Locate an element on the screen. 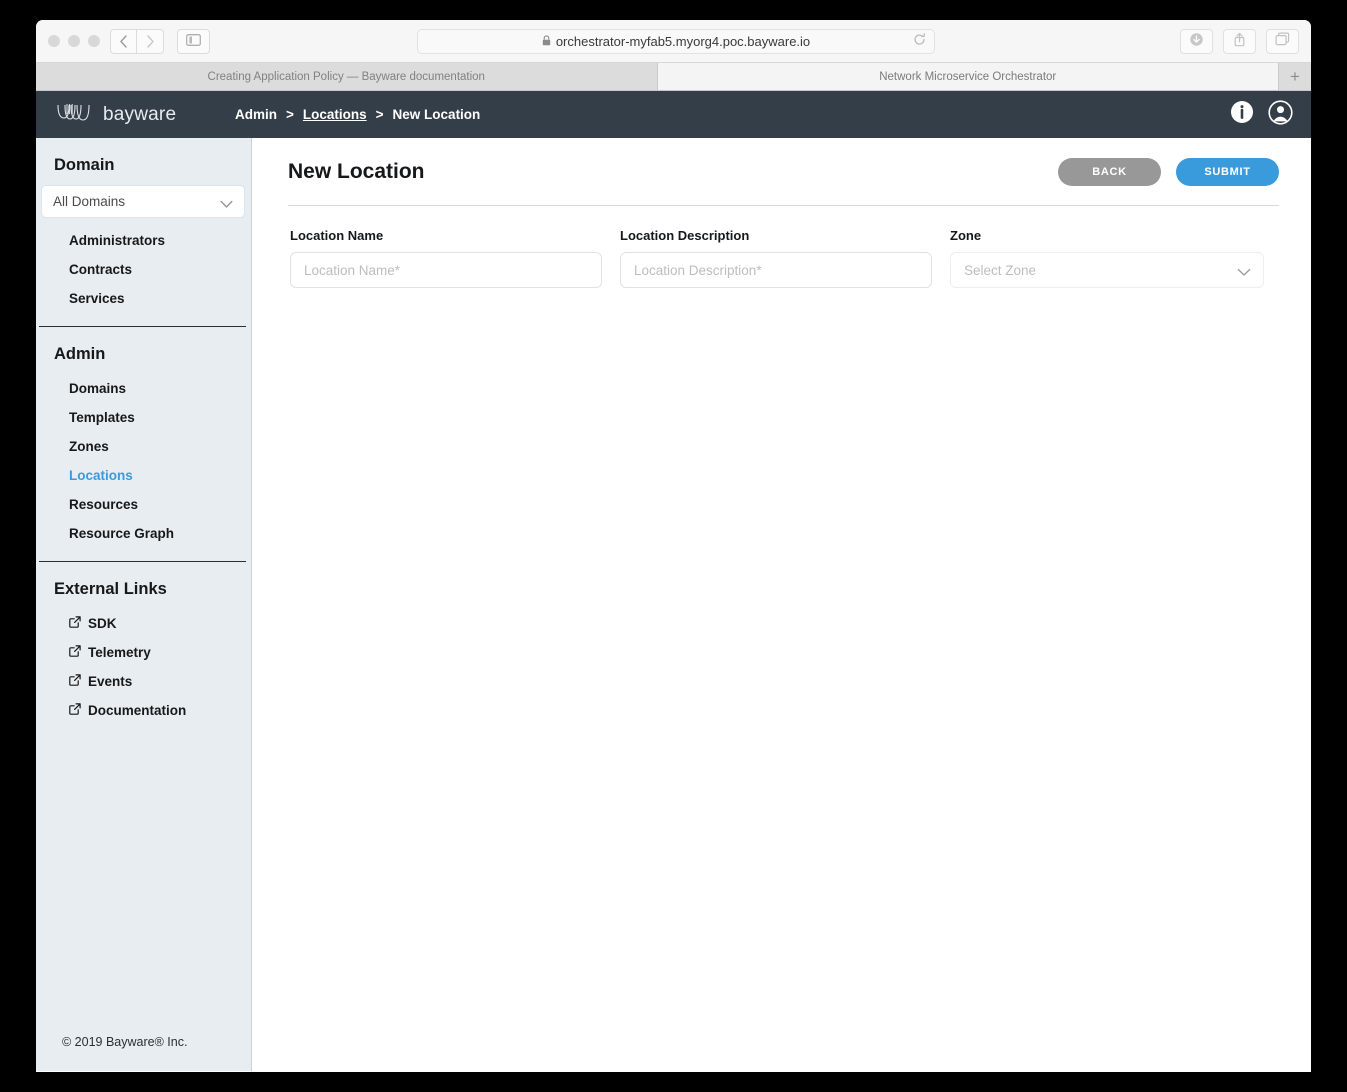  tab-overview-button is located at coordinates (1282, 41).